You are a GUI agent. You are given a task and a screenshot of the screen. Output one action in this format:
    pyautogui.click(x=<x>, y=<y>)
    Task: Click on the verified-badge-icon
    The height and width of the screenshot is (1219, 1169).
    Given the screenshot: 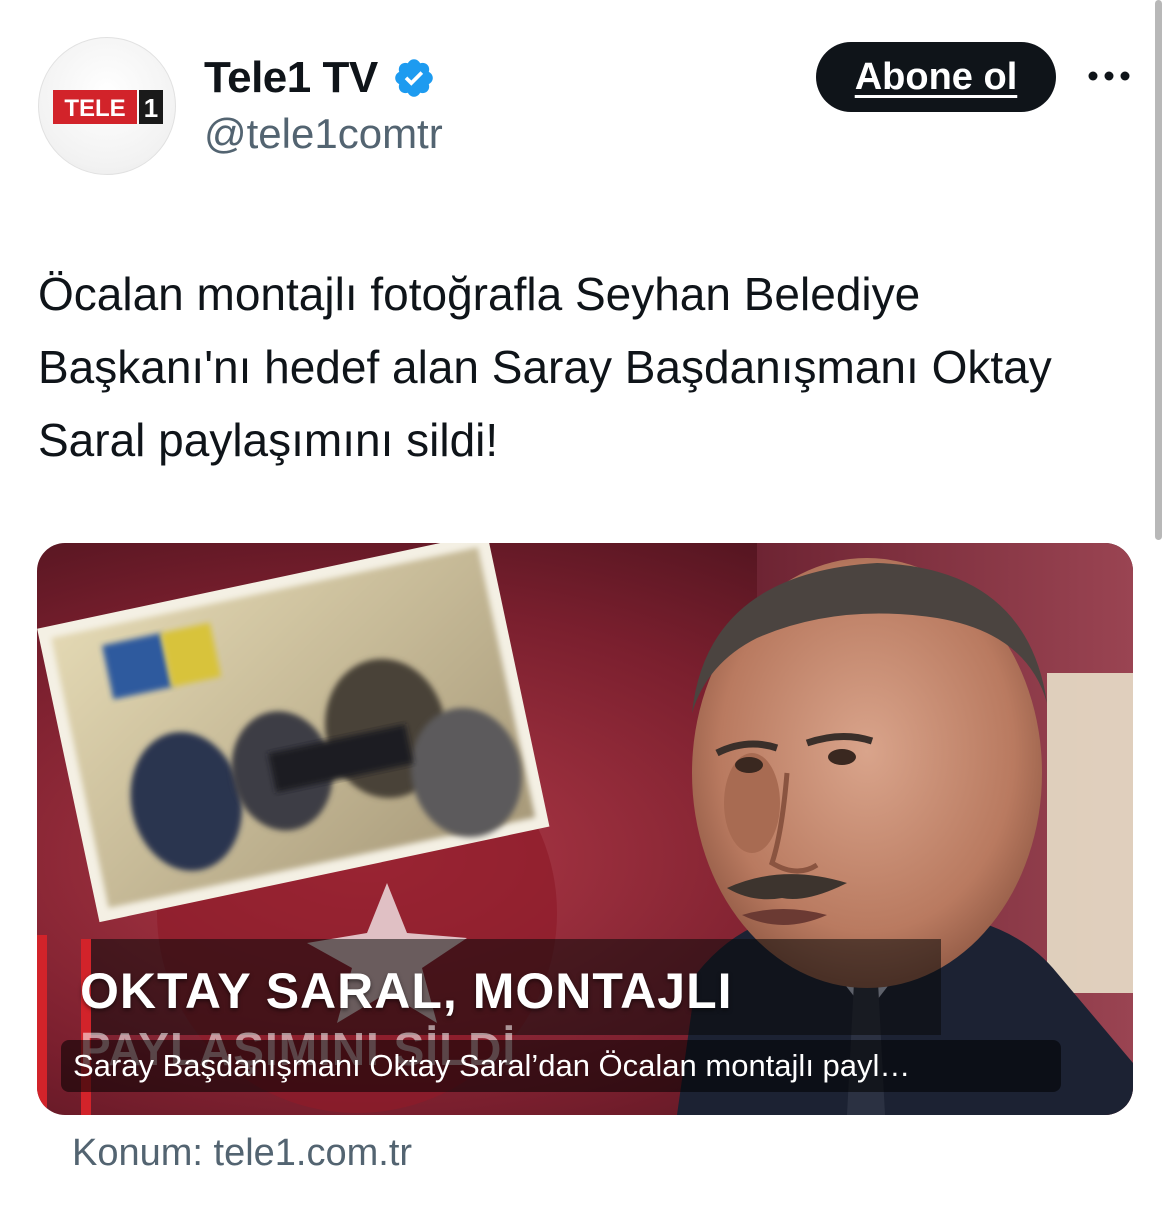 What is the action you would take?
    pyautogui.click(x=414, y=78)
    